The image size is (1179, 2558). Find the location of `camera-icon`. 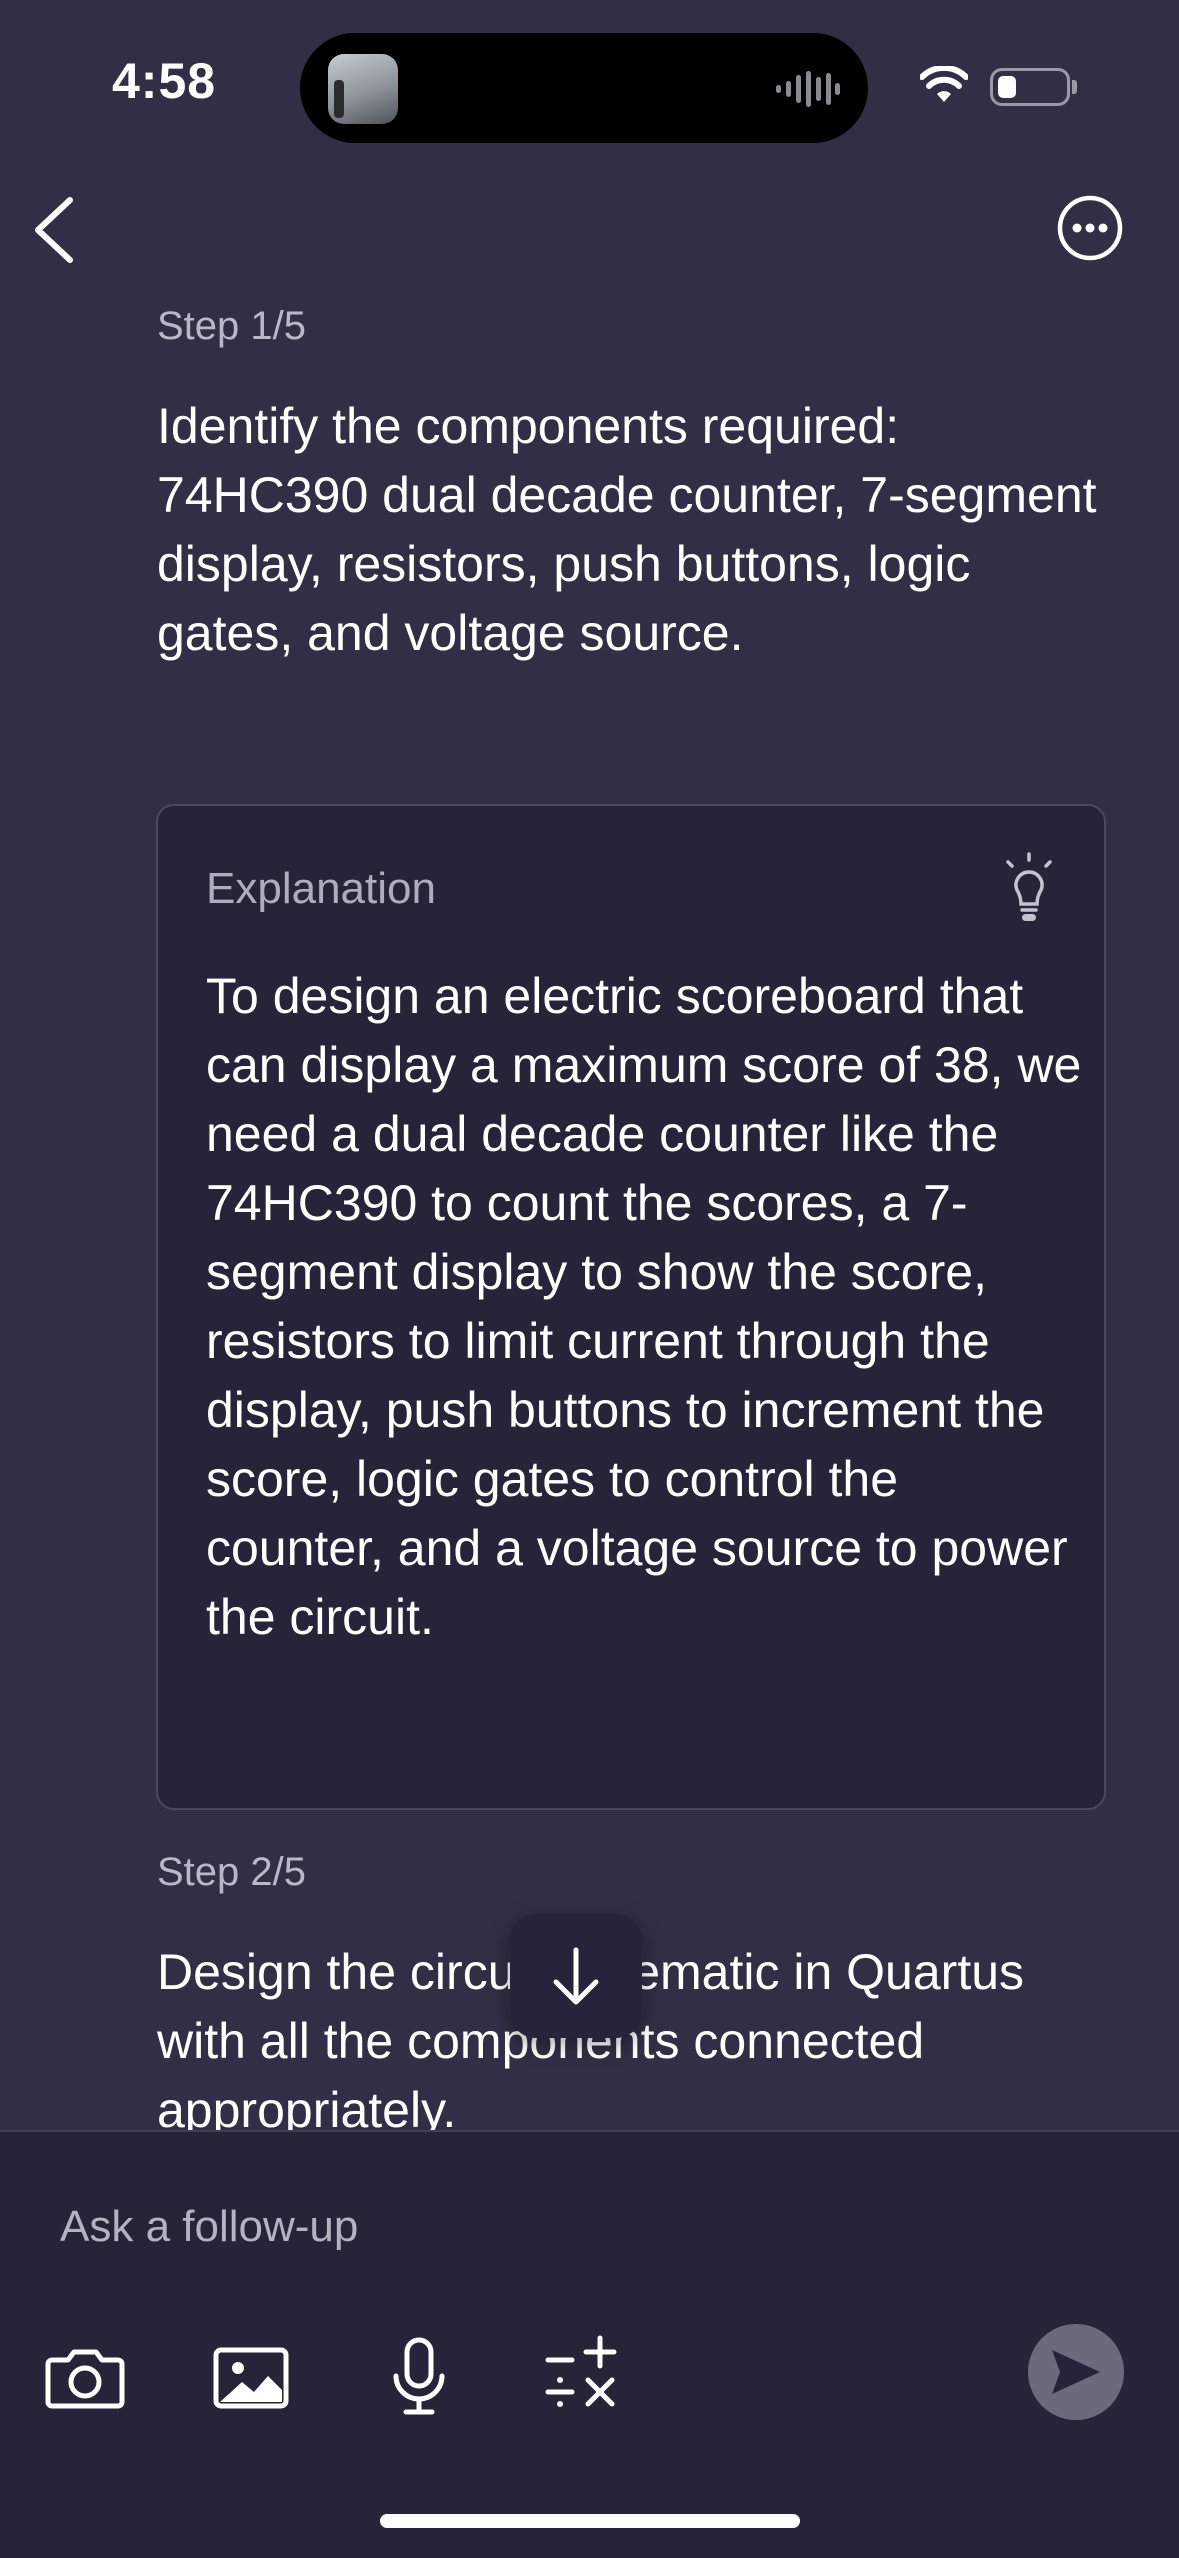

camera-icon is located at coordinates (85, 2379).